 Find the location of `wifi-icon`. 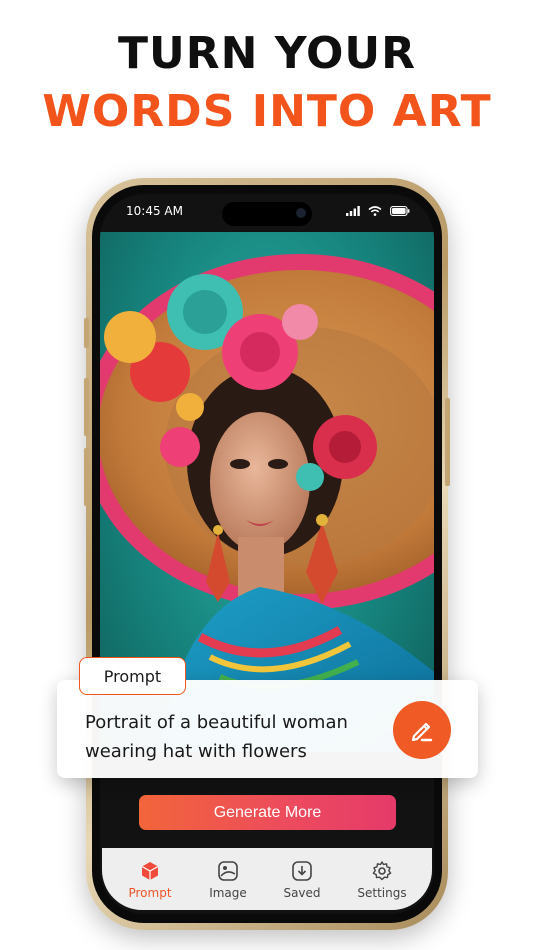

wifi-icon is located at coordinates (375, 211).